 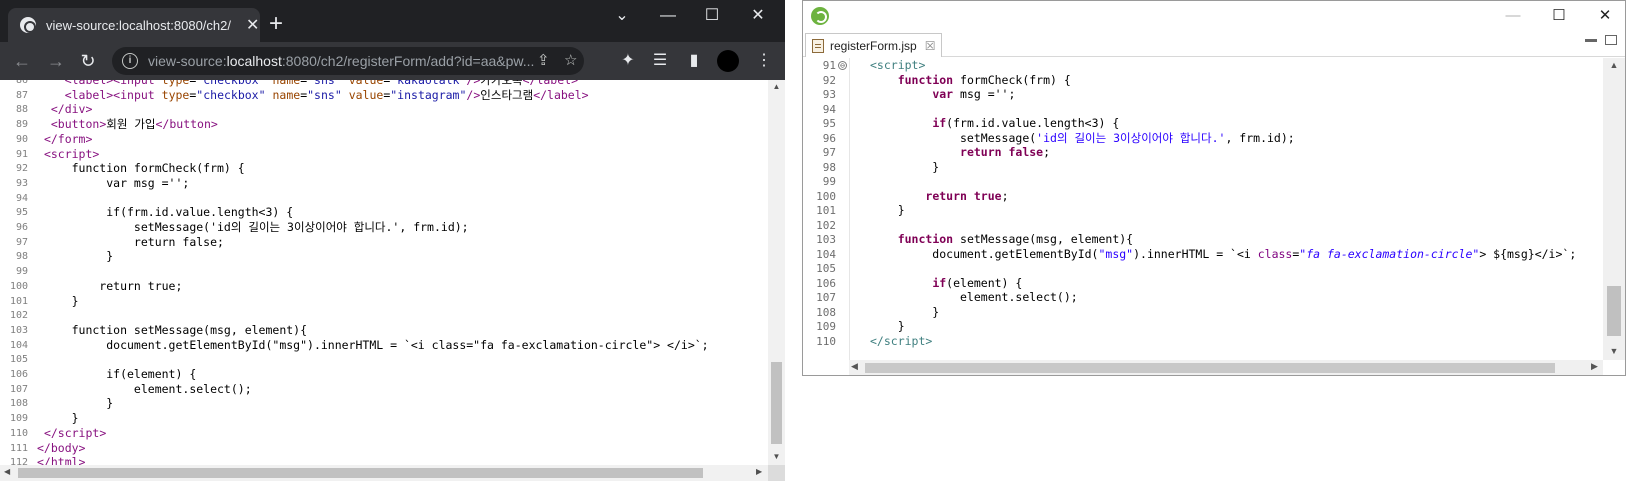 What do you see at coordinates (71, 153) in the screenshot?
I see `source-code-text: <script>` at bounding box center [71, 153].